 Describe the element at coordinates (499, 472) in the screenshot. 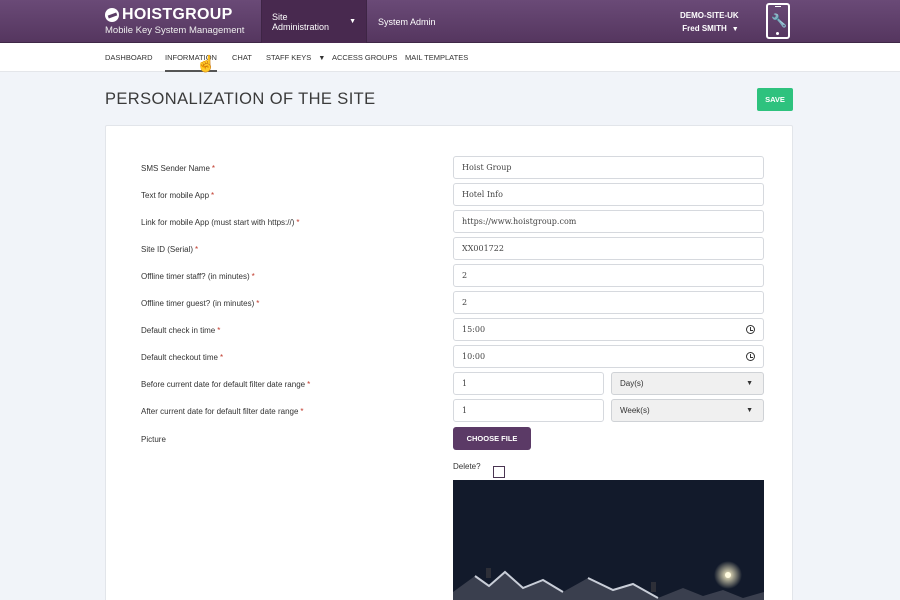

I see `delete-picture-checkbox` at that location.